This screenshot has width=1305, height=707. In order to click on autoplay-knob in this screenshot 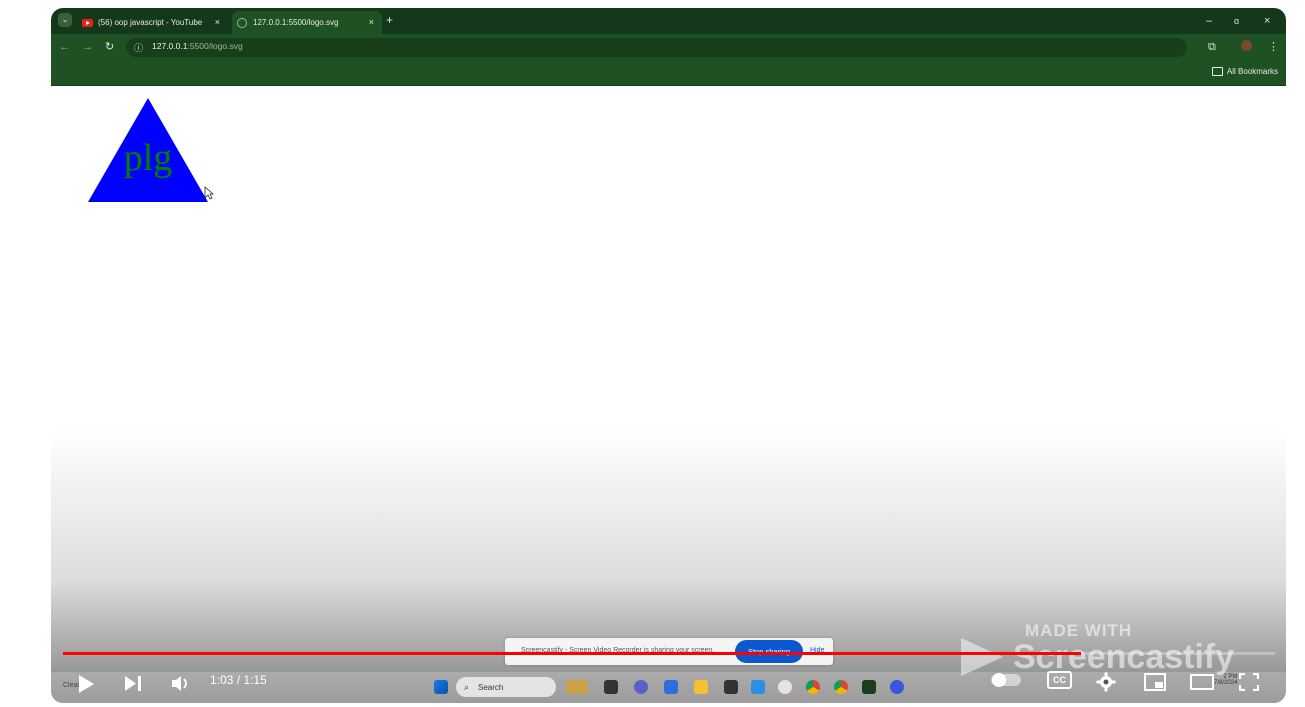, I will do `click(999, 680)`.